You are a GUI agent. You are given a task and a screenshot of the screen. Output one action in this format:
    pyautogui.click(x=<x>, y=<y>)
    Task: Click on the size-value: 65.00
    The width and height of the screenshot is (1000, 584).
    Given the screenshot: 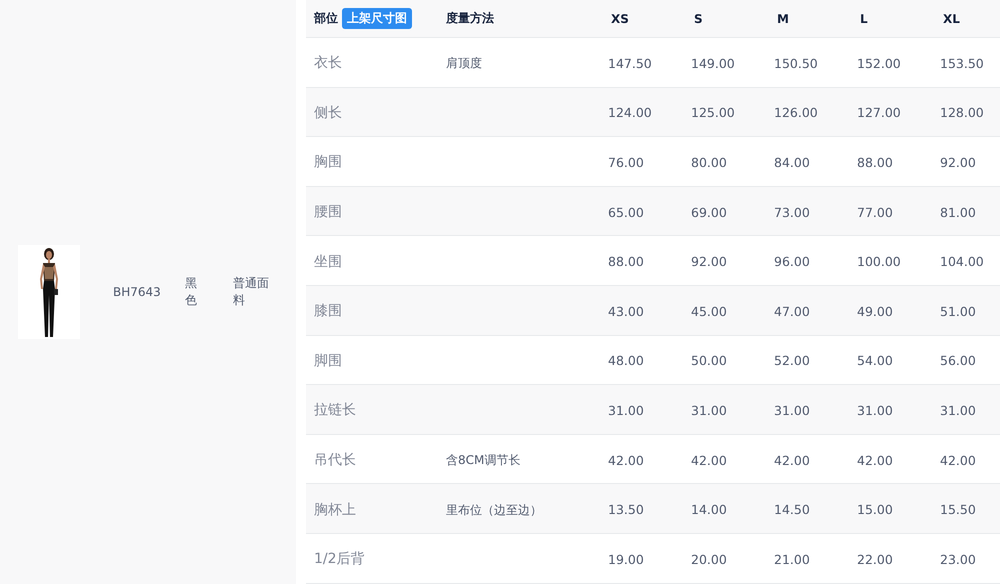 What is the action you would take?
    pyautogui.click(x=625, y=212)
    